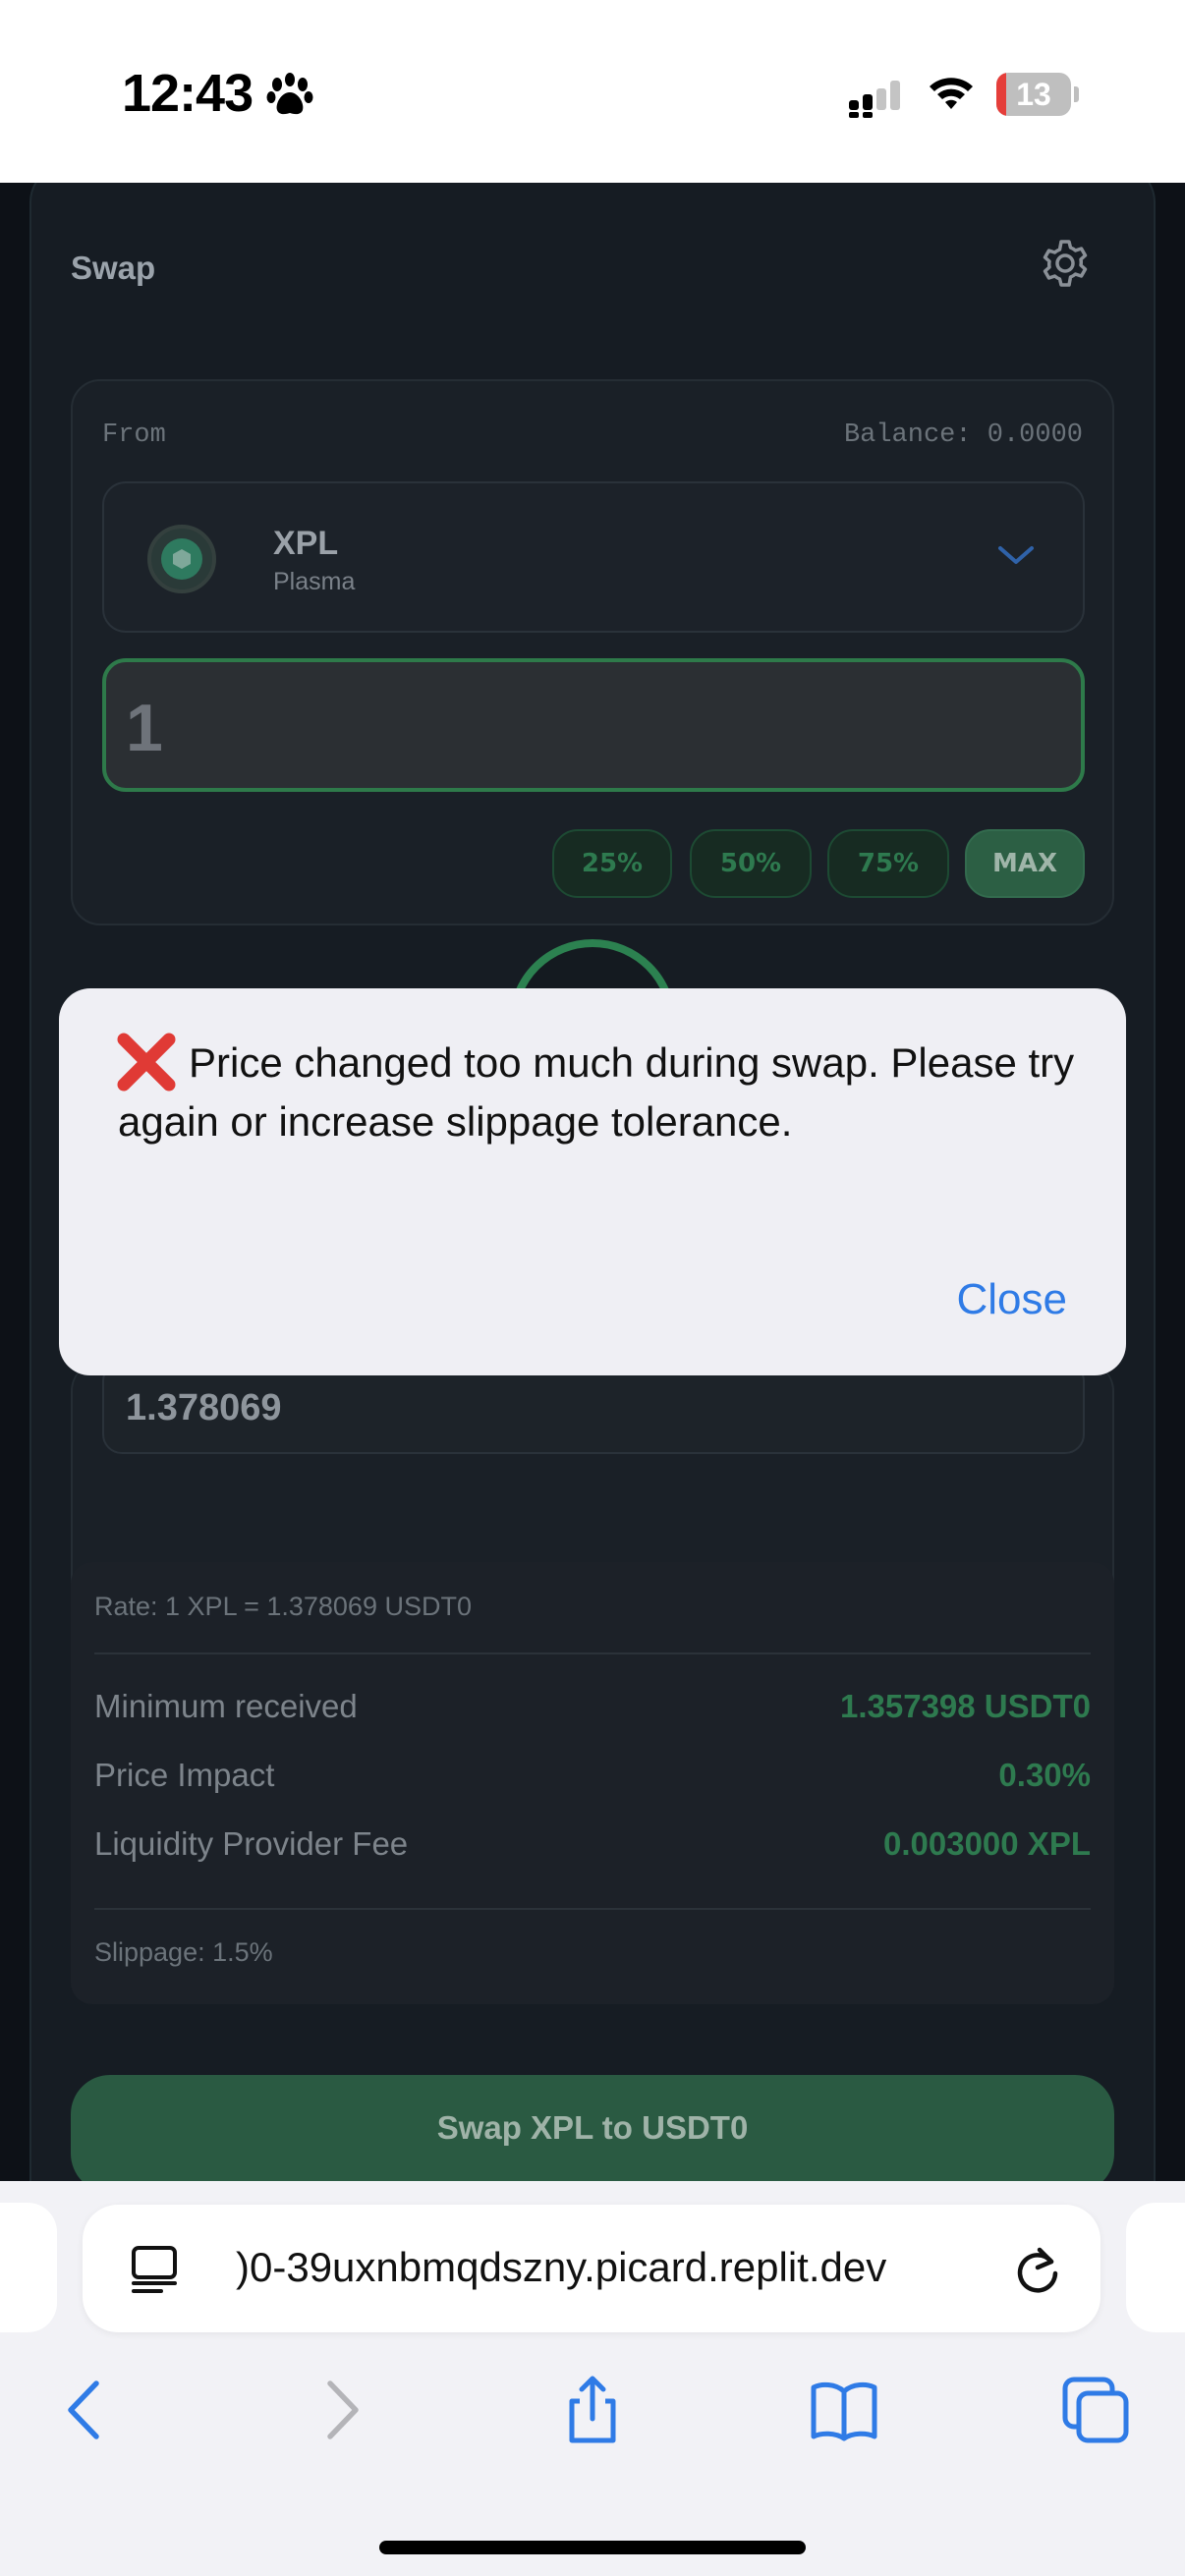 This screenshot has height=2576, width=1185. Describe the element at coordinates (987, 1843) in the screenshot. I see `detail-value: 0.003000 XPL` at that location.